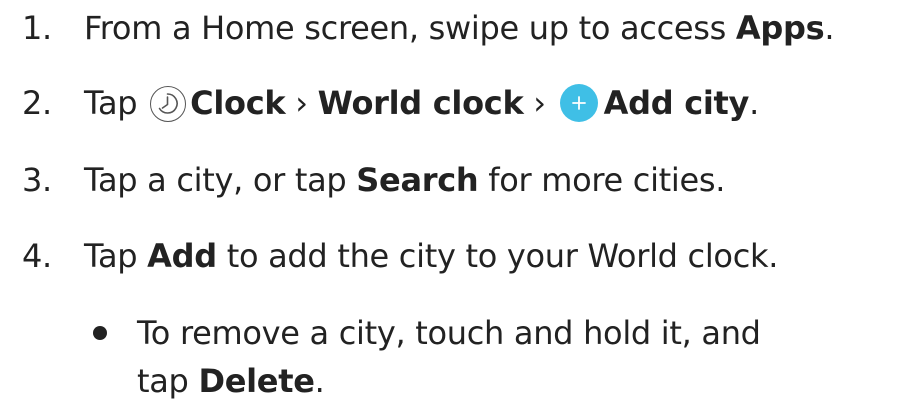  I want to click on step-number: 1., so click(37, 28).